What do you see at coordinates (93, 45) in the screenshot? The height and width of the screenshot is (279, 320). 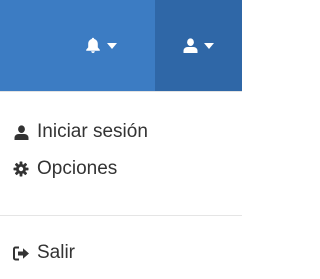 I see `bell-icon` at bounding box center [93, 45].